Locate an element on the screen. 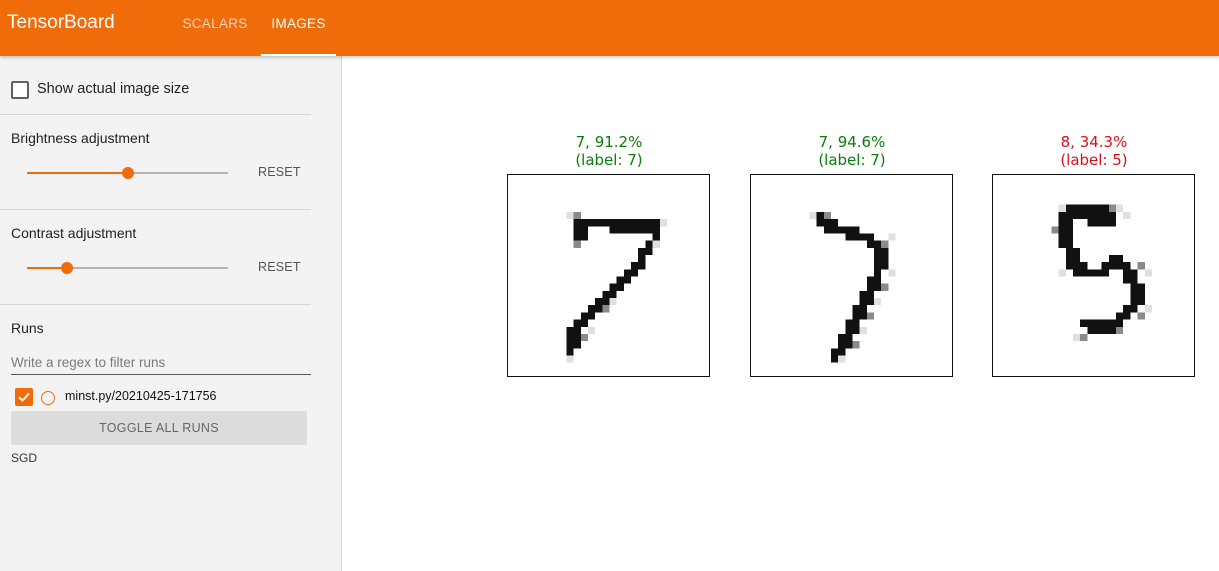  image-caption: 7, 91.2% (label: 7) is located at coordinates (609, 151).